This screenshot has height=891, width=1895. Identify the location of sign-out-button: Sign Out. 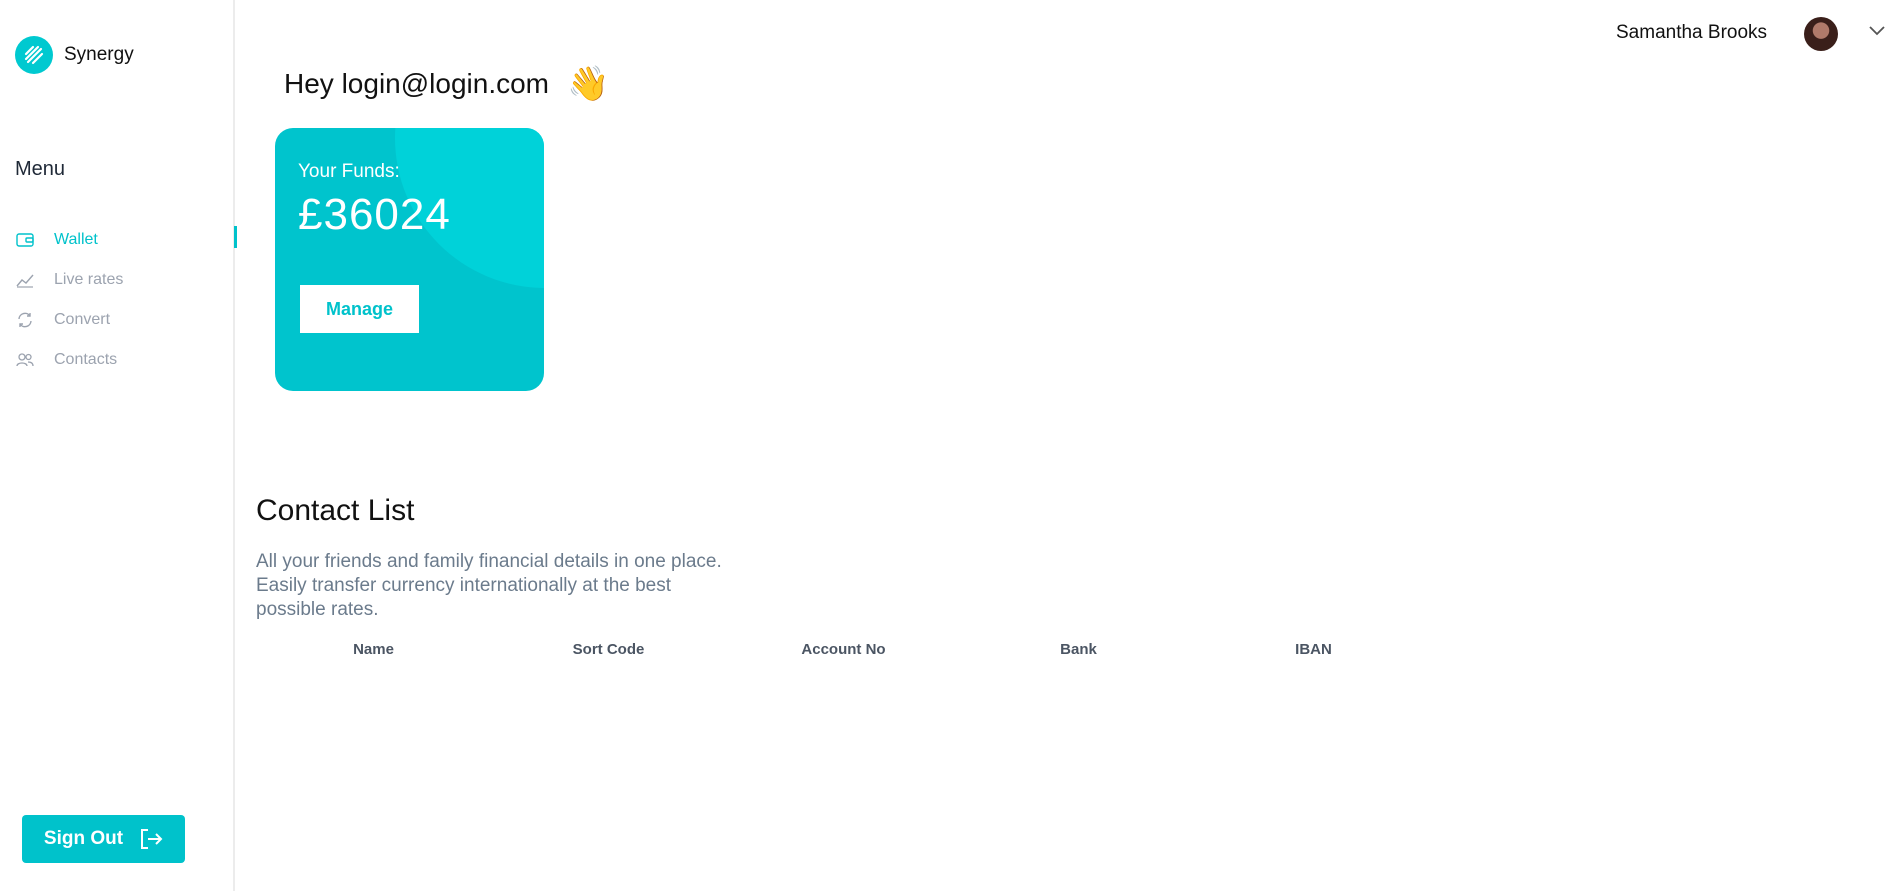
(103, 839).